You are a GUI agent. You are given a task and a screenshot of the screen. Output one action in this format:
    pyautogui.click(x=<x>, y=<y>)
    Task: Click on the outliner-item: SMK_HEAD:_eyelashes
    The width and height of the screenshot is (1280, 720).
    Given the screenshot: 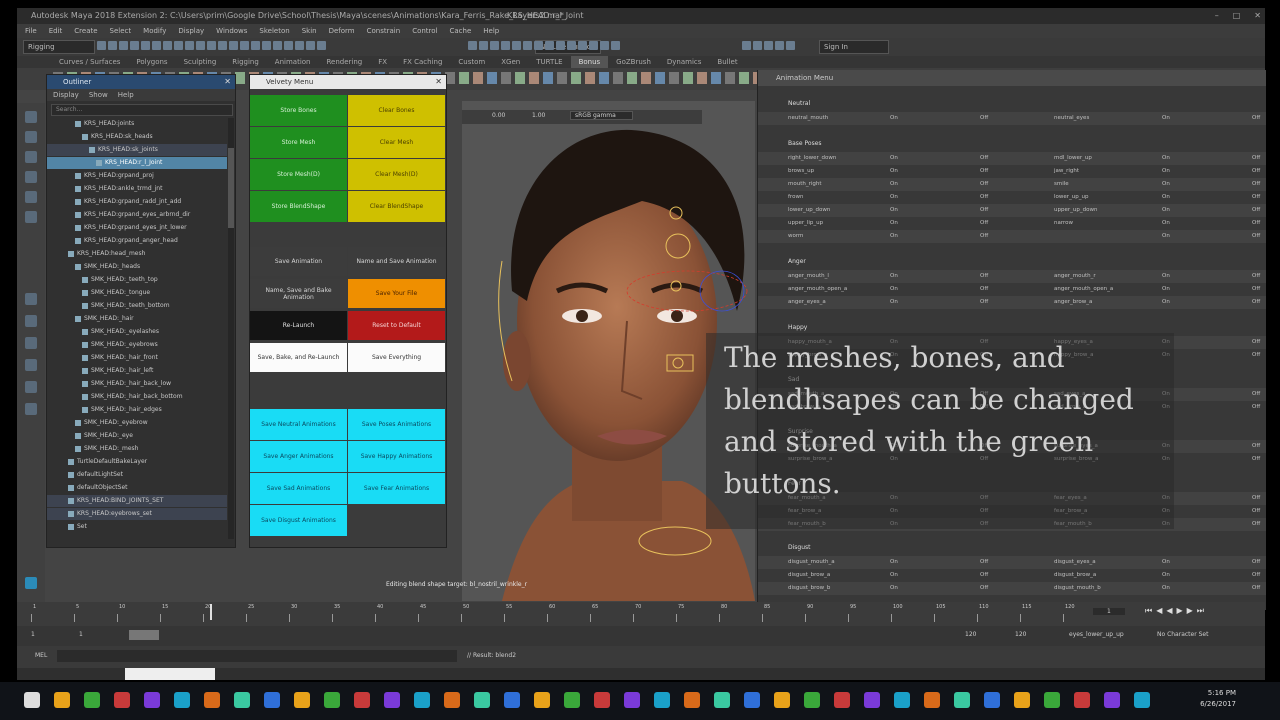 What is the action you would take?
    pyautogui.click(x=137, y=332)
    